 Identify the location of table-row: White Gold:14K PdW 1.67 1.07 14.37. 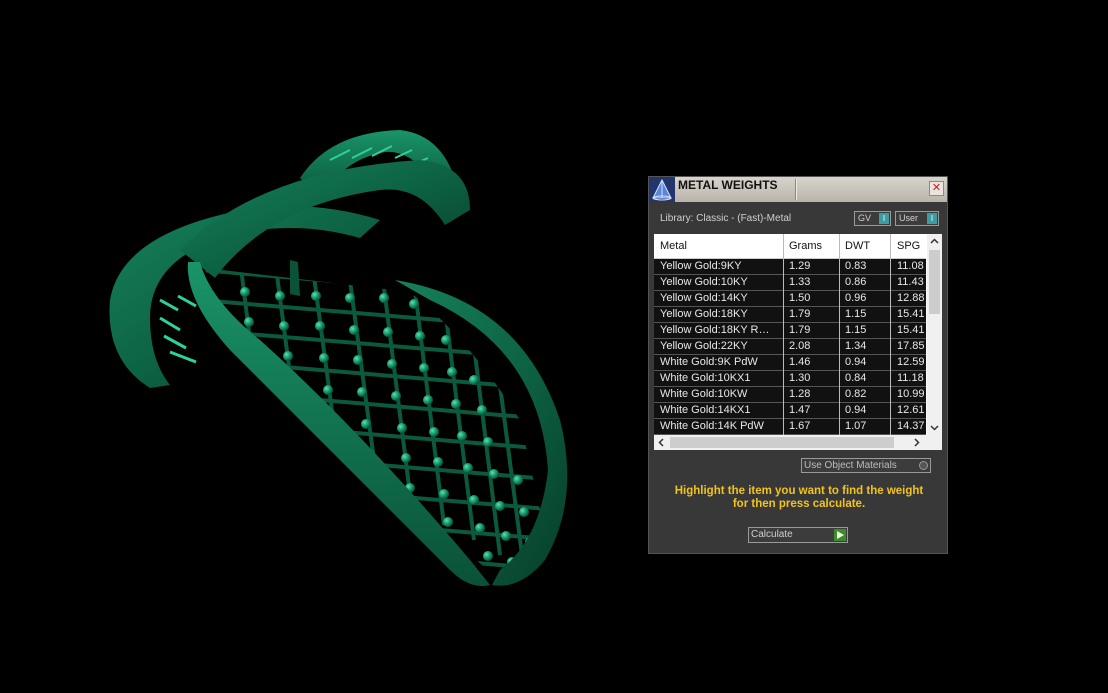
(790, 427).